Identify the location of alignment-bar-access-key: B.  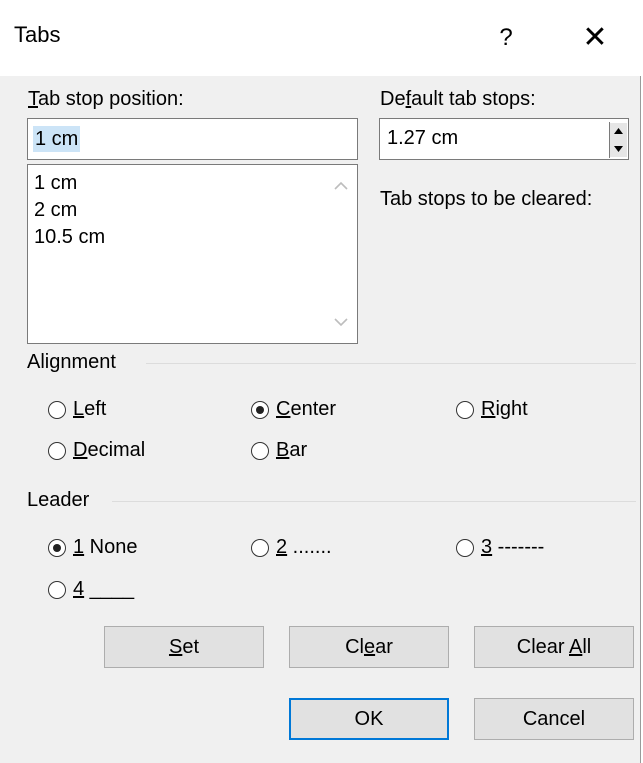
(283, 450).